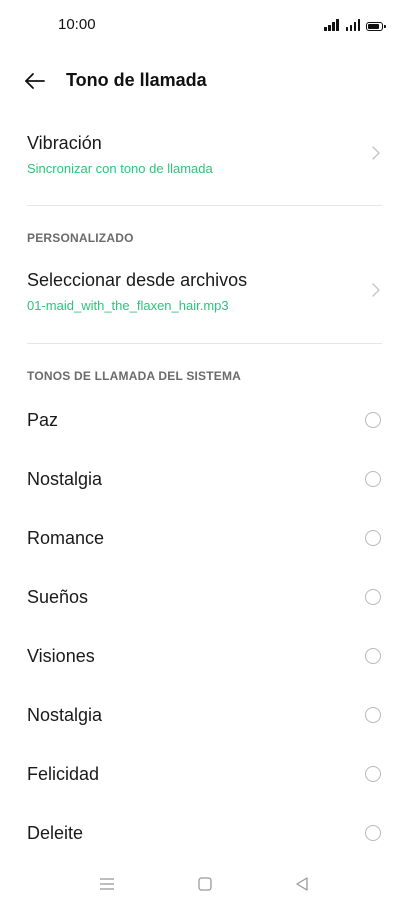  I want to click on tone-item: Romance, so click(204, 539).